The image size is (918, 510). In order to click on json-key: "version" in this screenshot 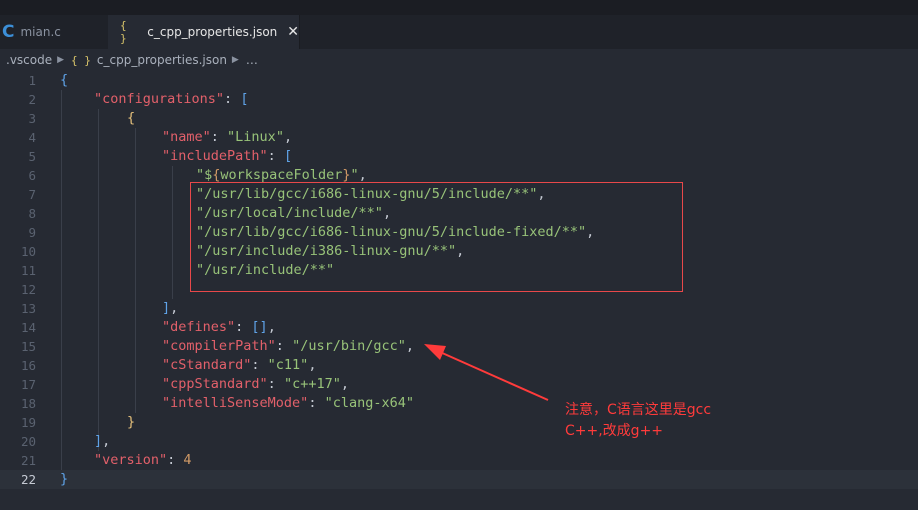, I will do `click(131, 460)`.